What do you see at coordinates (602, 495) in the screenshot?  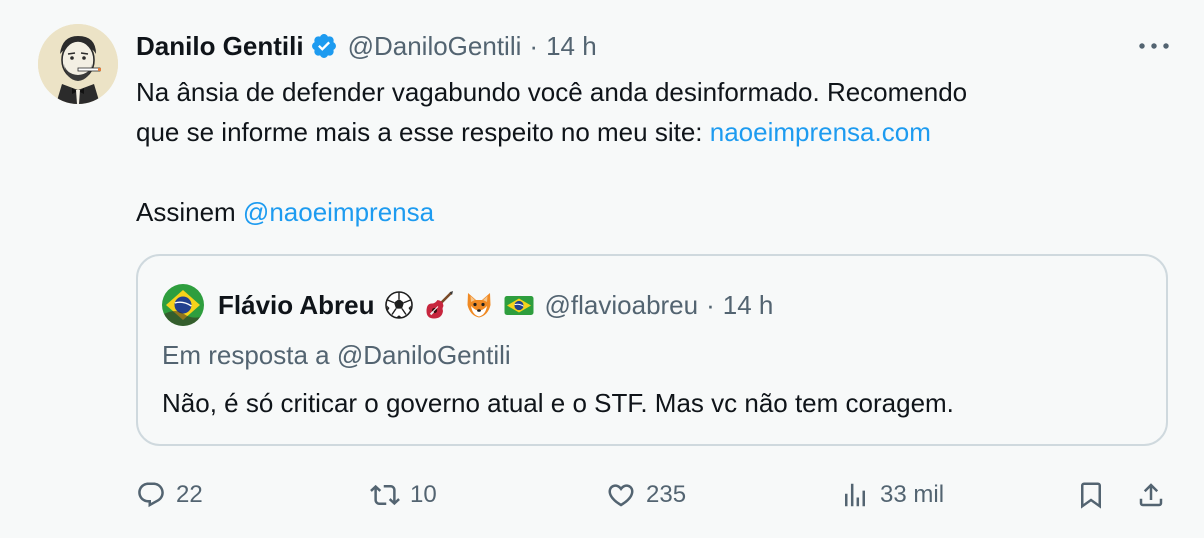 I see `action-bar: 22 10 235 33 mil` at bounding box center [602, 495].